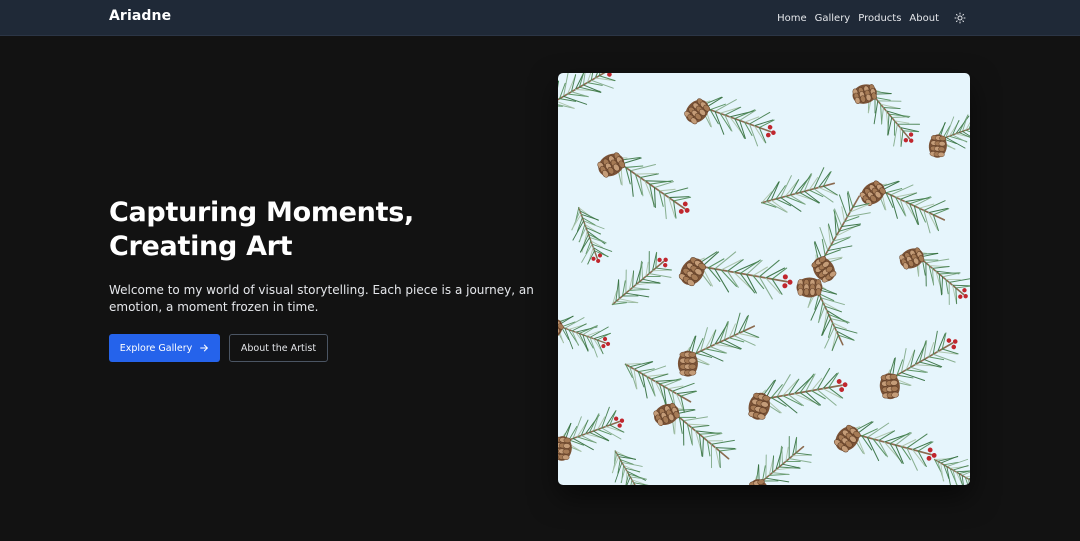 The width and height of the screenshot is (1080, 541). I want to click on navbar: Ariadne Home Gallery Products About, so click(540, 18).